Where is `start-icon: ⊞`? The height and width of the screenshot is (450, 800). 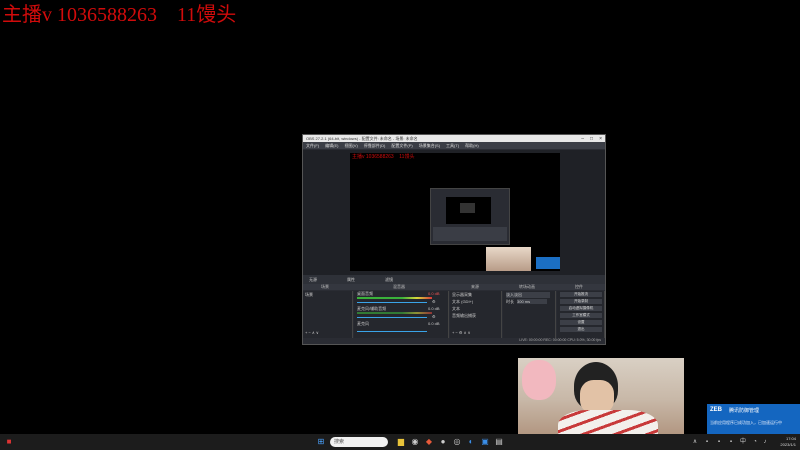
start-icon: ⊞ is located at coordinates (321, 442).